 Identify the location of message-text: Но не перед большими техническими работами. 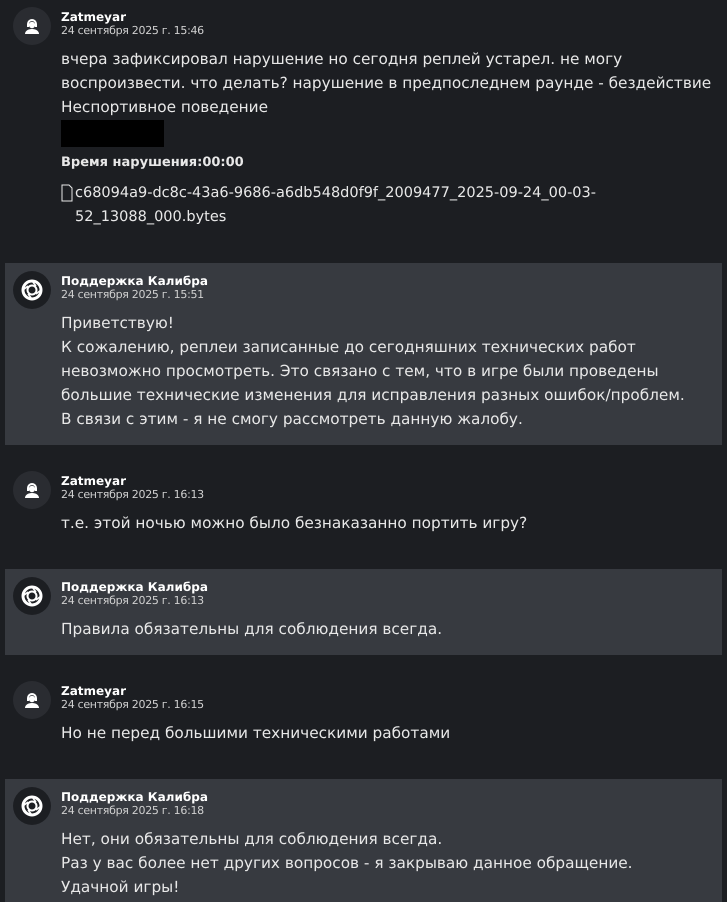
(256, 733).